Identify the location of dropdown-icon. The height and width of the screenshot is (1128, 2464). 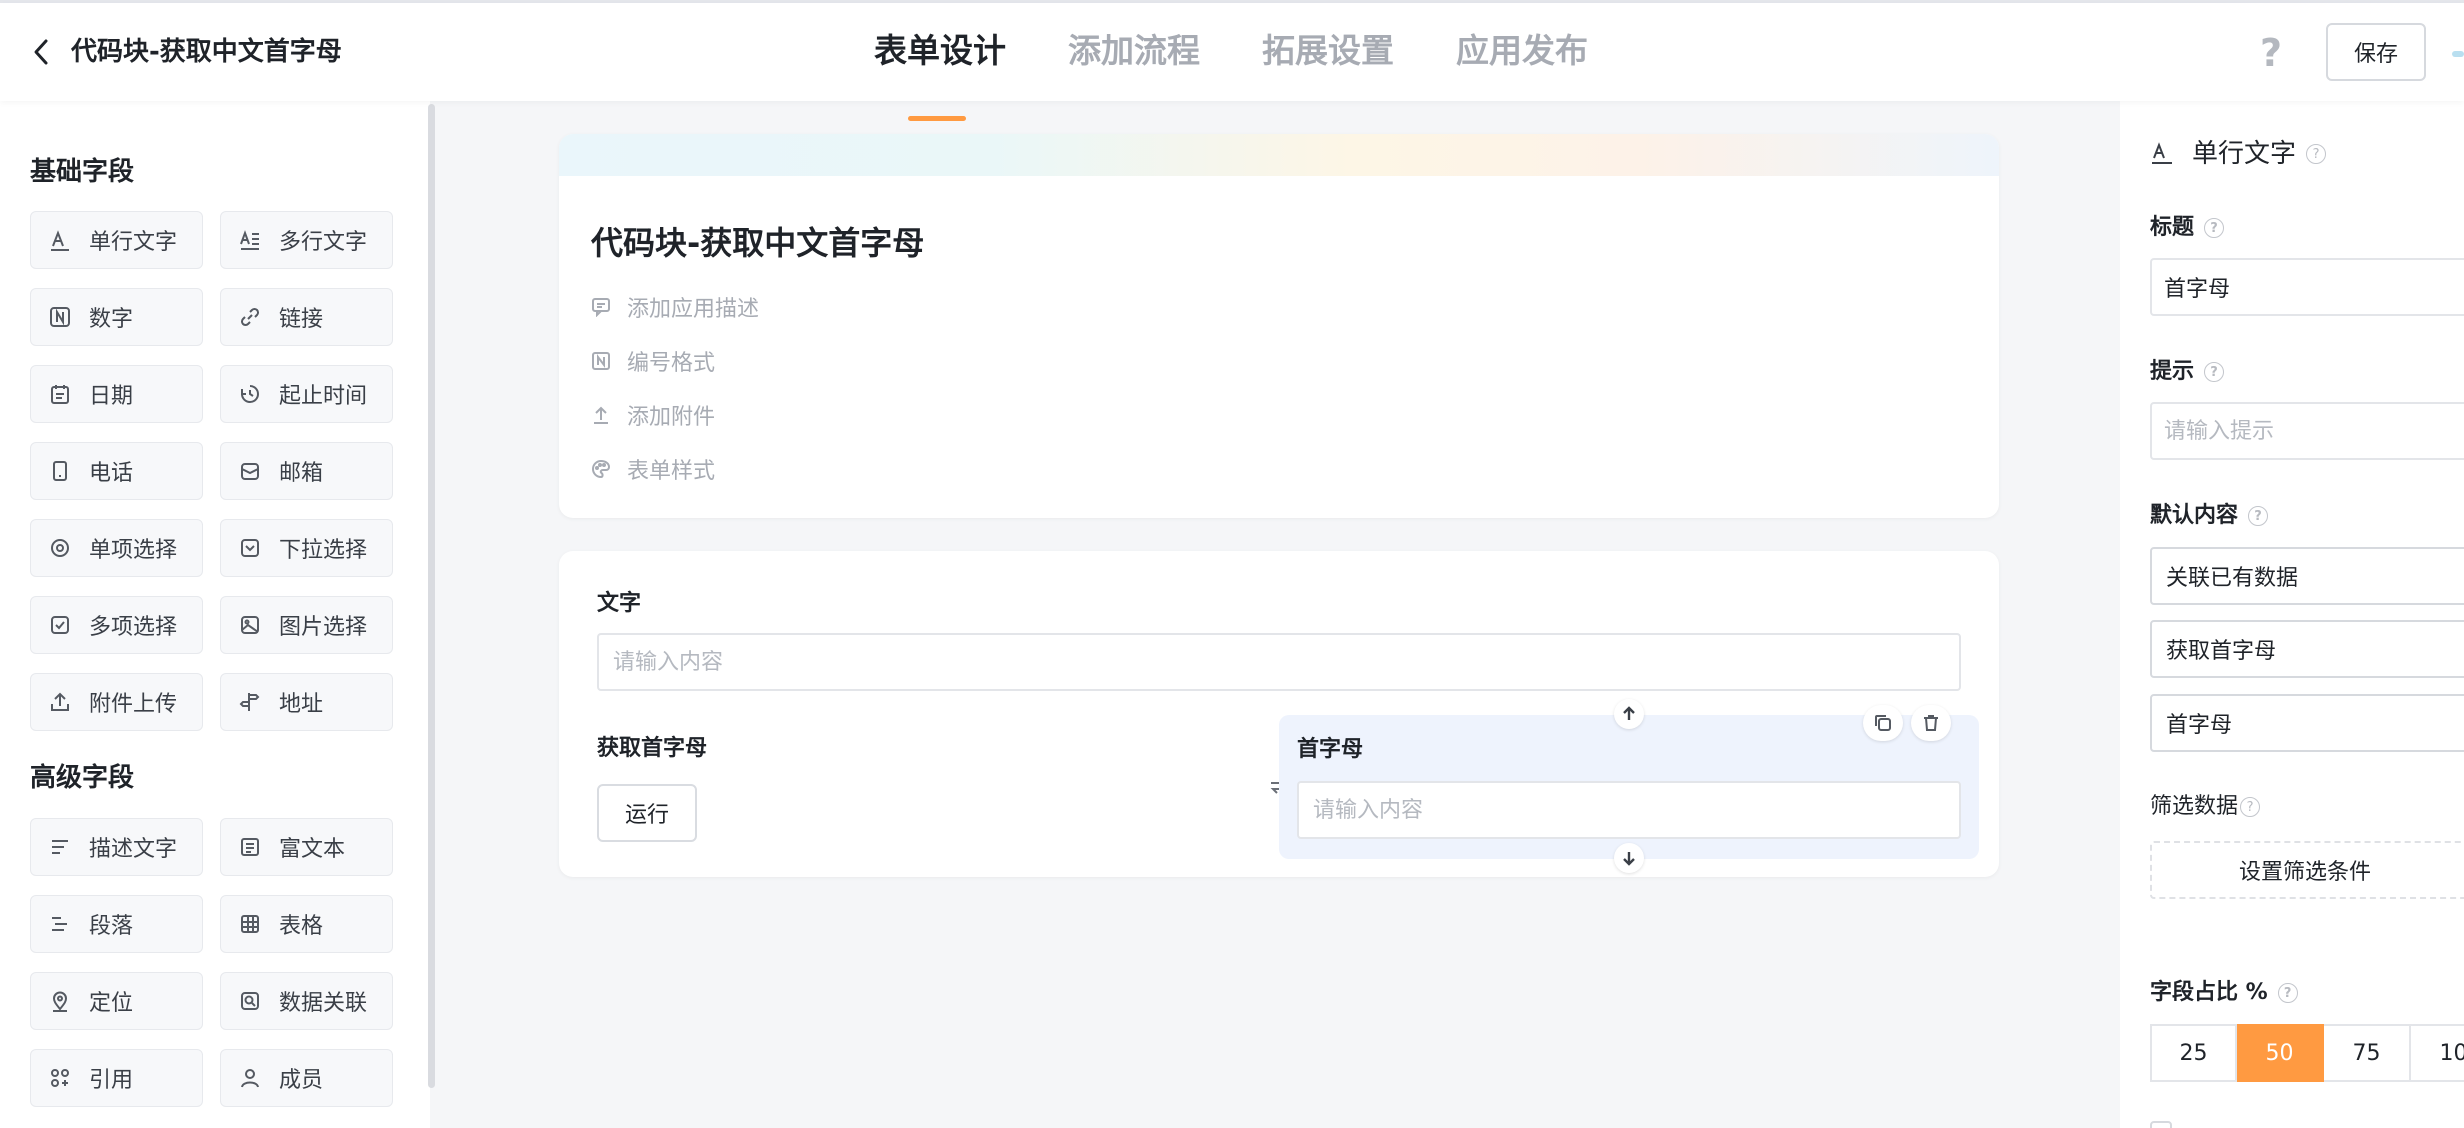
(250, 548).